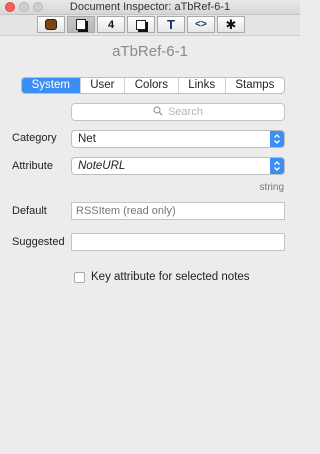 The height and width of the screenshot is (454, 320). I want to click on search-input: Search, so click(178, 112).